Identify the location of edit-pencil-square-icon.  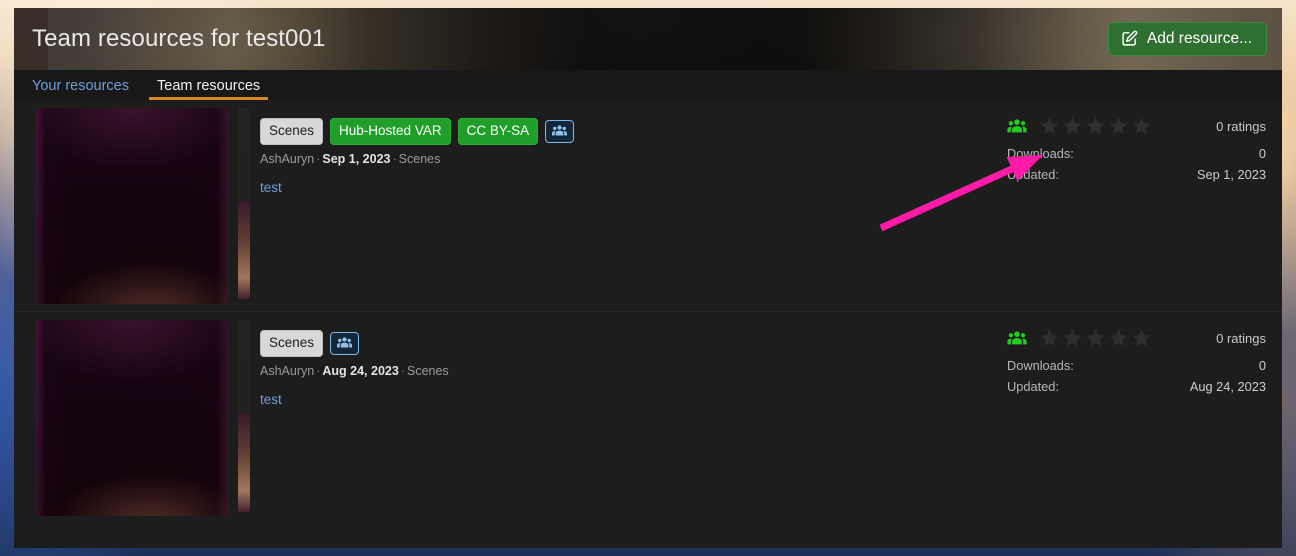
(1129, 38).